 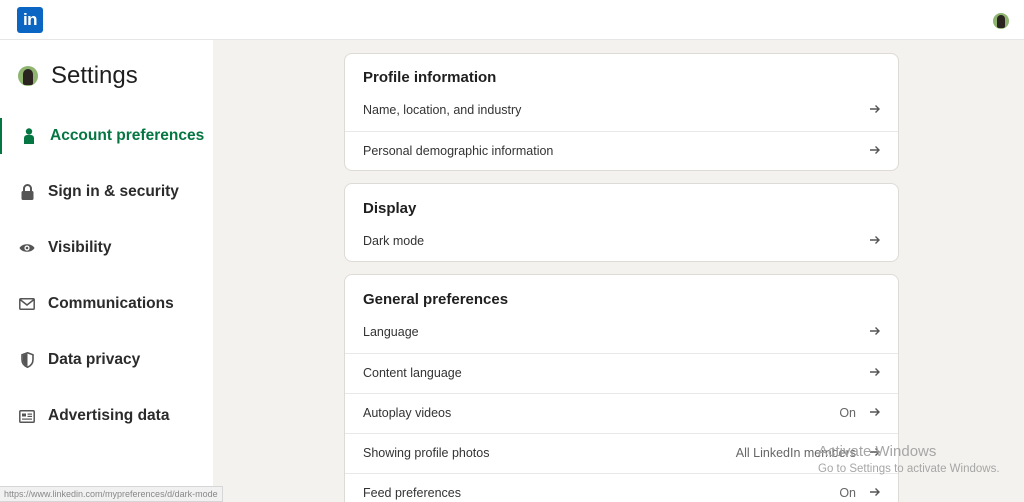 What do you see at coordinates (113, 191) in the screenshot?
I see `sidebar-item-label: Sign in & security` at bounding box center [113, 191].